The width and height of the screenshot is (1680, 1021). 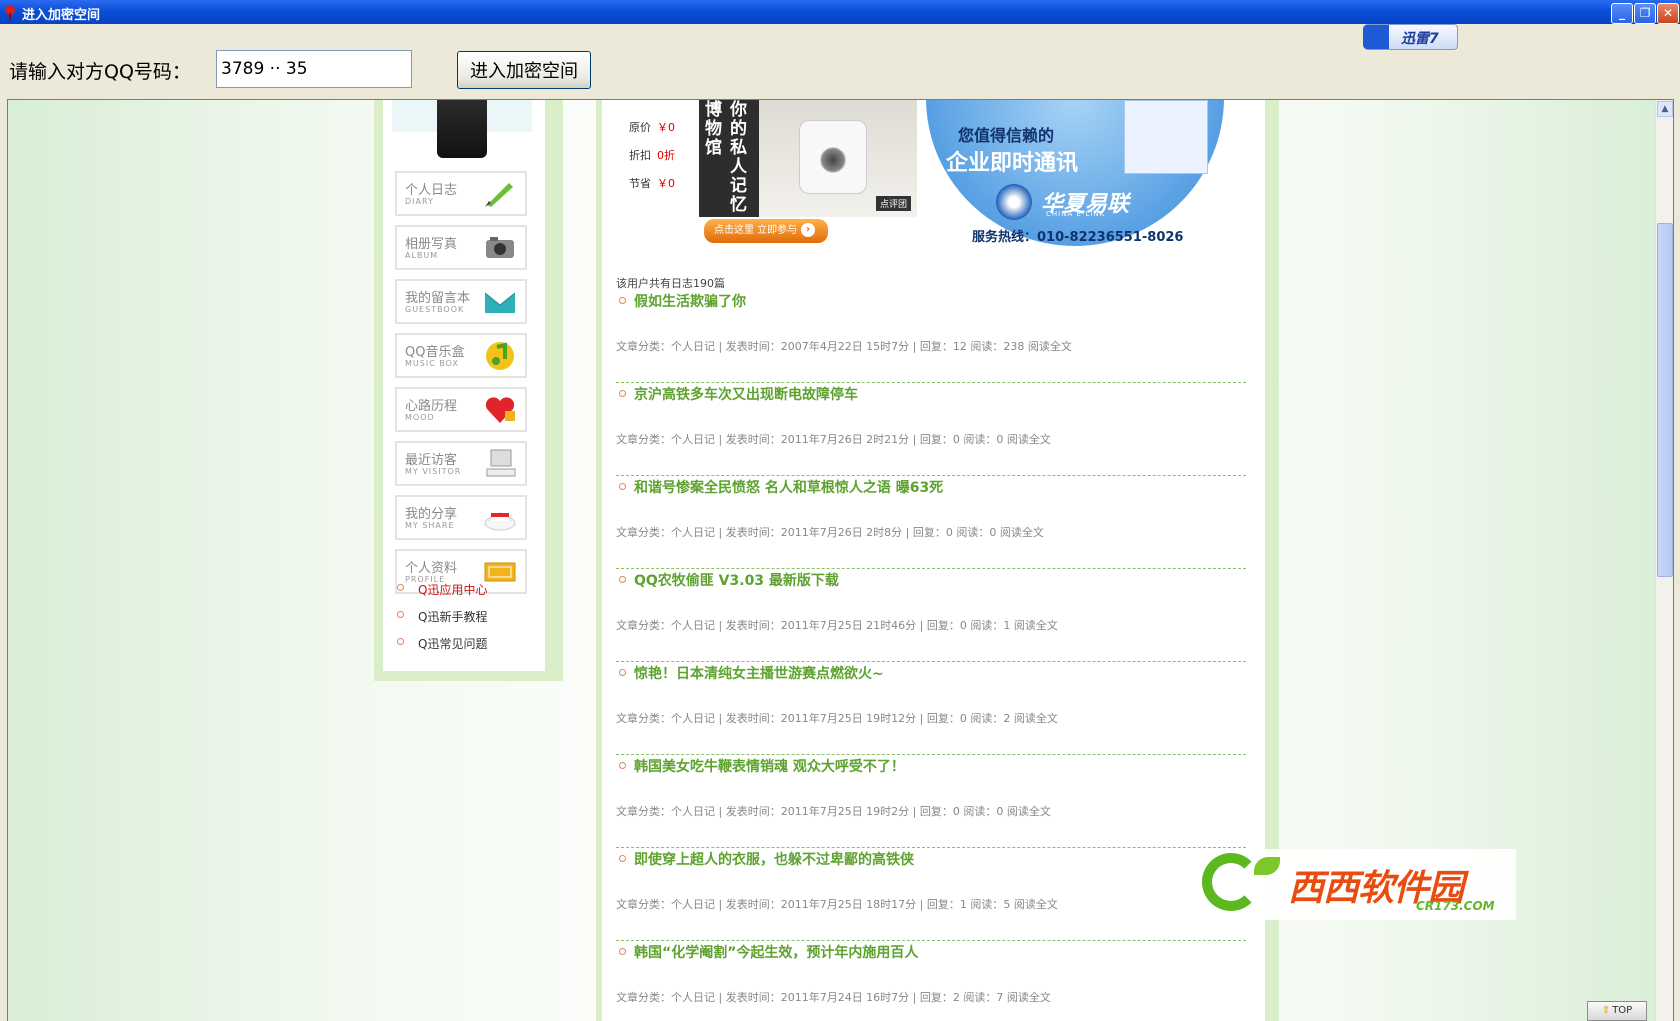 What do you see at coordinates (431, 568) in the screenshot?
I see `sidebar-item-label: 个人资料` at bounding box center [431, 568].